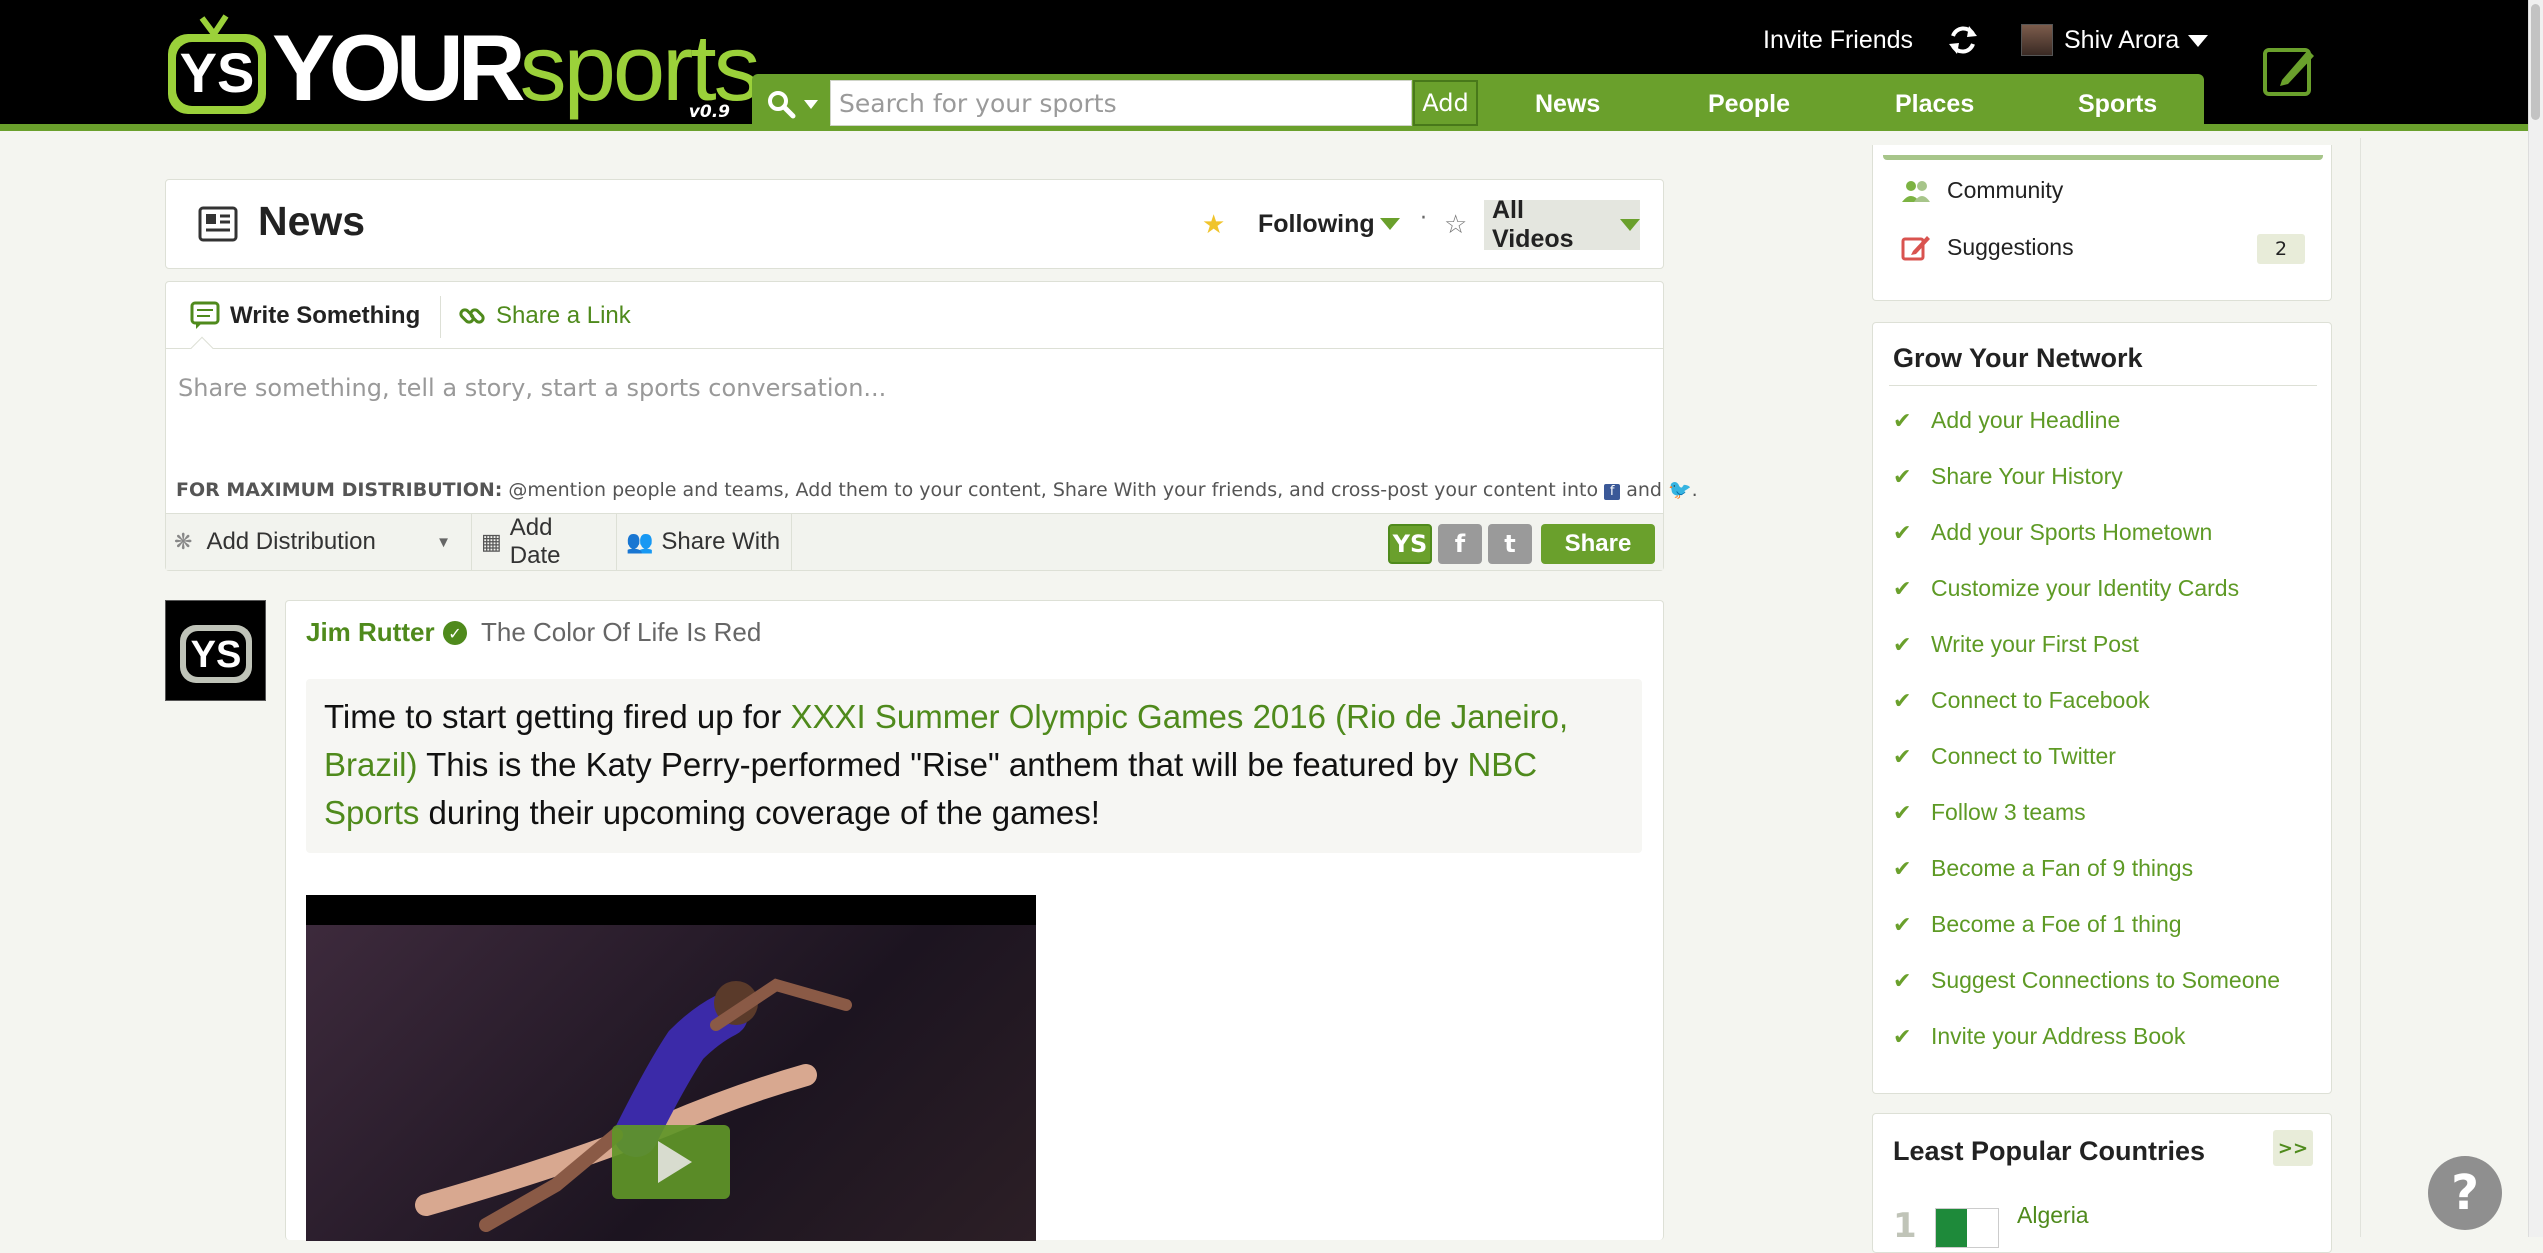  I want to click on sidebar-item-suggestions: Suggestions, so click(1987, 247).